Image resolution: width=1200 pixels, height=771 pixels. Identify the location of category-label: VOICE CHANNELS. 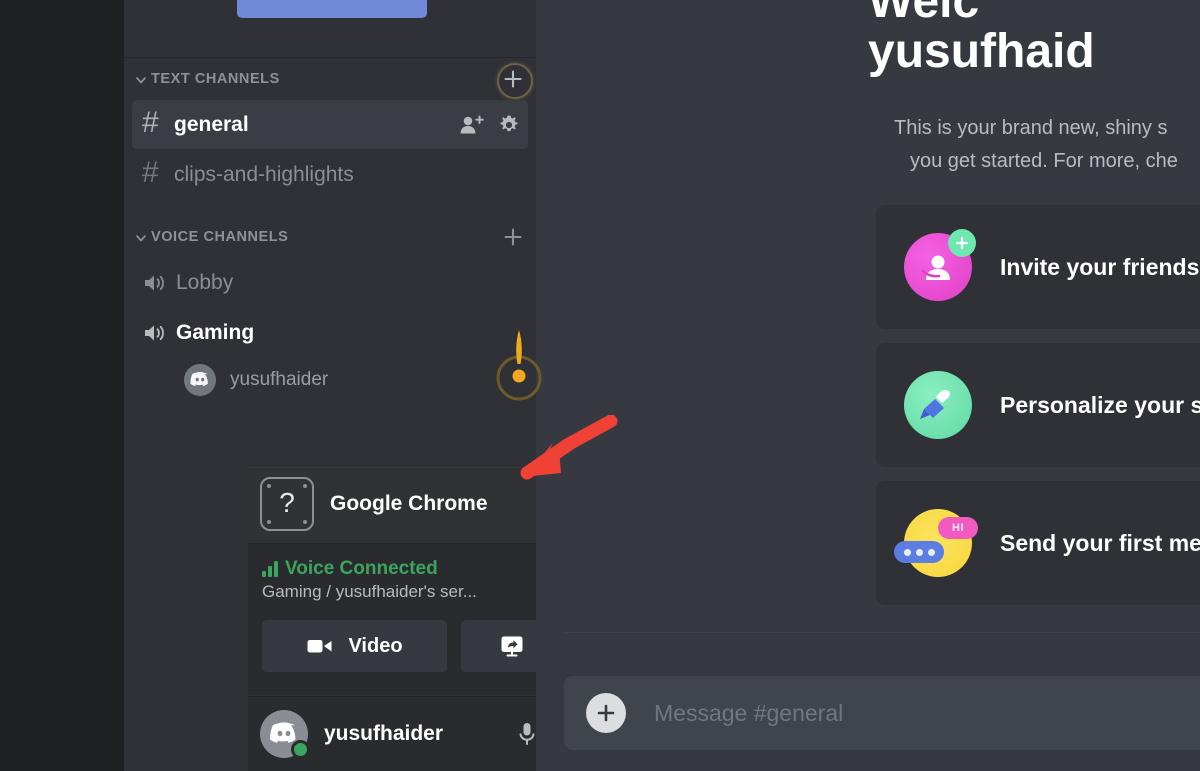
(220, 237).